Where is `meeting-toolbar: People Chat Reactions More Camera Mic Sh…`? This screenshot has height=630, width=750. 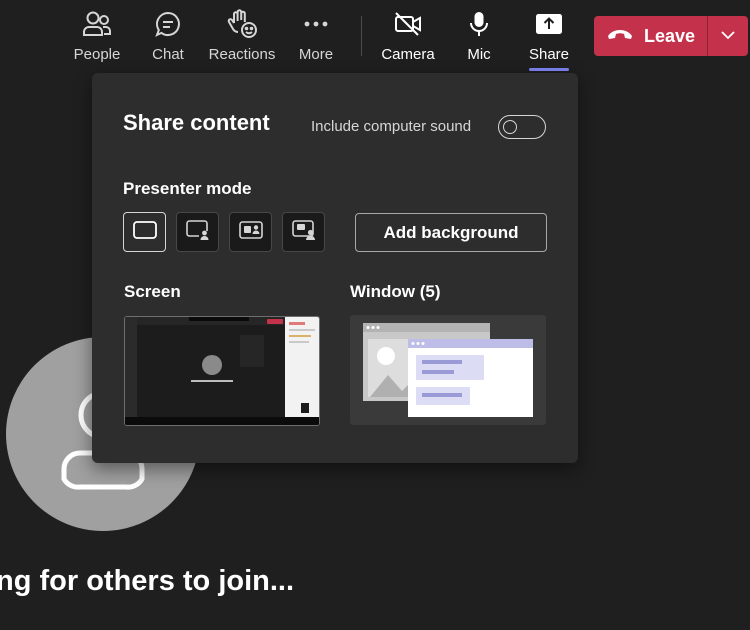
meeting-toolbar: People Chat Reactions More Camera Mic Sh… is located at coordinates (375, 37).